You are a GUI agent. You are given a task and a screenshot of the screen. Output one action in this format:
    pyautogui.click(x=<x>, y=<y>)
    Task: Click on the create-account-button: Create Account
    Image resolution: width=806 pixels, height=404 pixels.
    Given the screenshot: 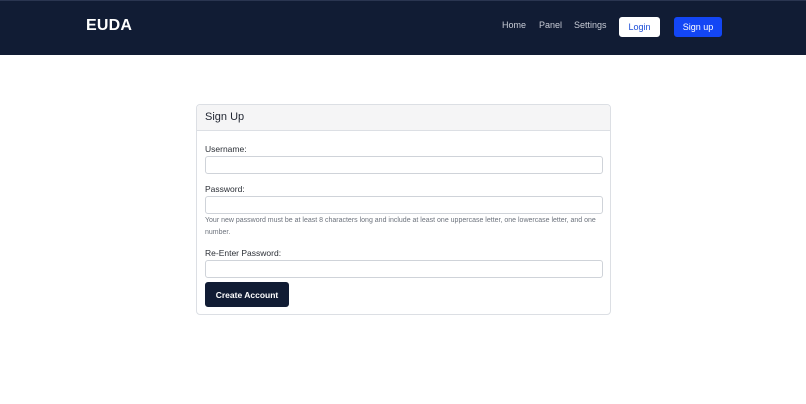 What is the action you would take?
    pyautogui.click(x=247, y=294)
    